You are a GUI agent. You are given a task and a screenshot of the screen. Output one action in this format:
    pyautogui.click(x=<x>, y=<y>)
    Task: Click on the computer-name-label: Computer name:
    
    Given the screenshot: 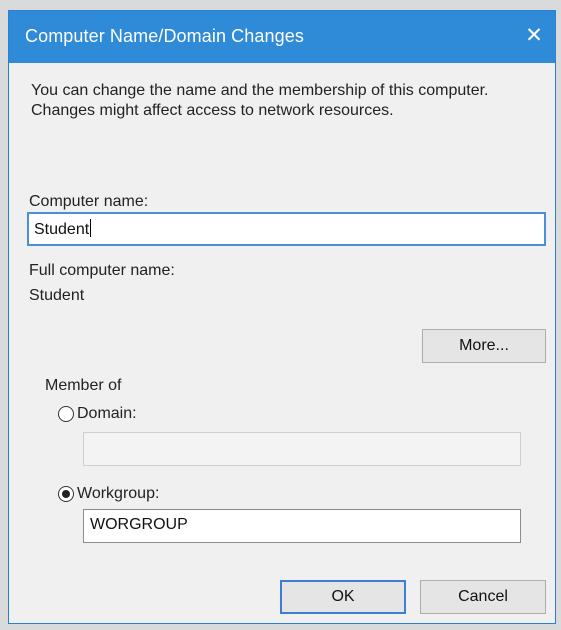 What is the action you would take?
    pyautogui.click(x=89, y=201)
    